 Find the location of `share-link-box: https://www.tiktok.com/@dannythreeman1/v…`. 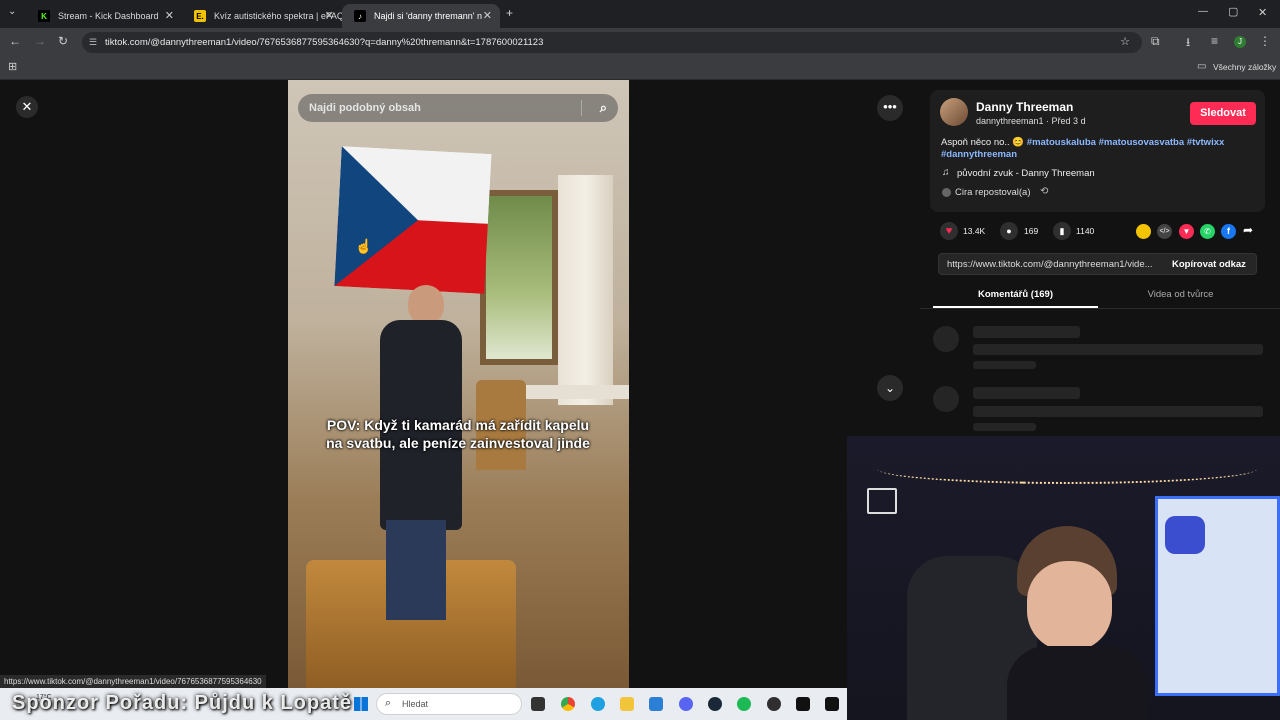

share-link-box: https://www.tiktok.com/@dannythreeman1/v… is located at coordinates (1097, 264).